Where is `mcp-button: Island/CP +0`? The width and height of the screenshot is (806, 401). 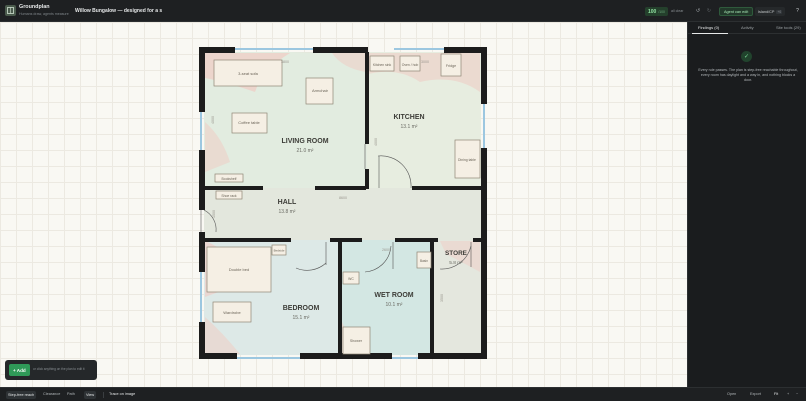 mcp-button: Island/CP +0 is located at coordinates (770, 11).